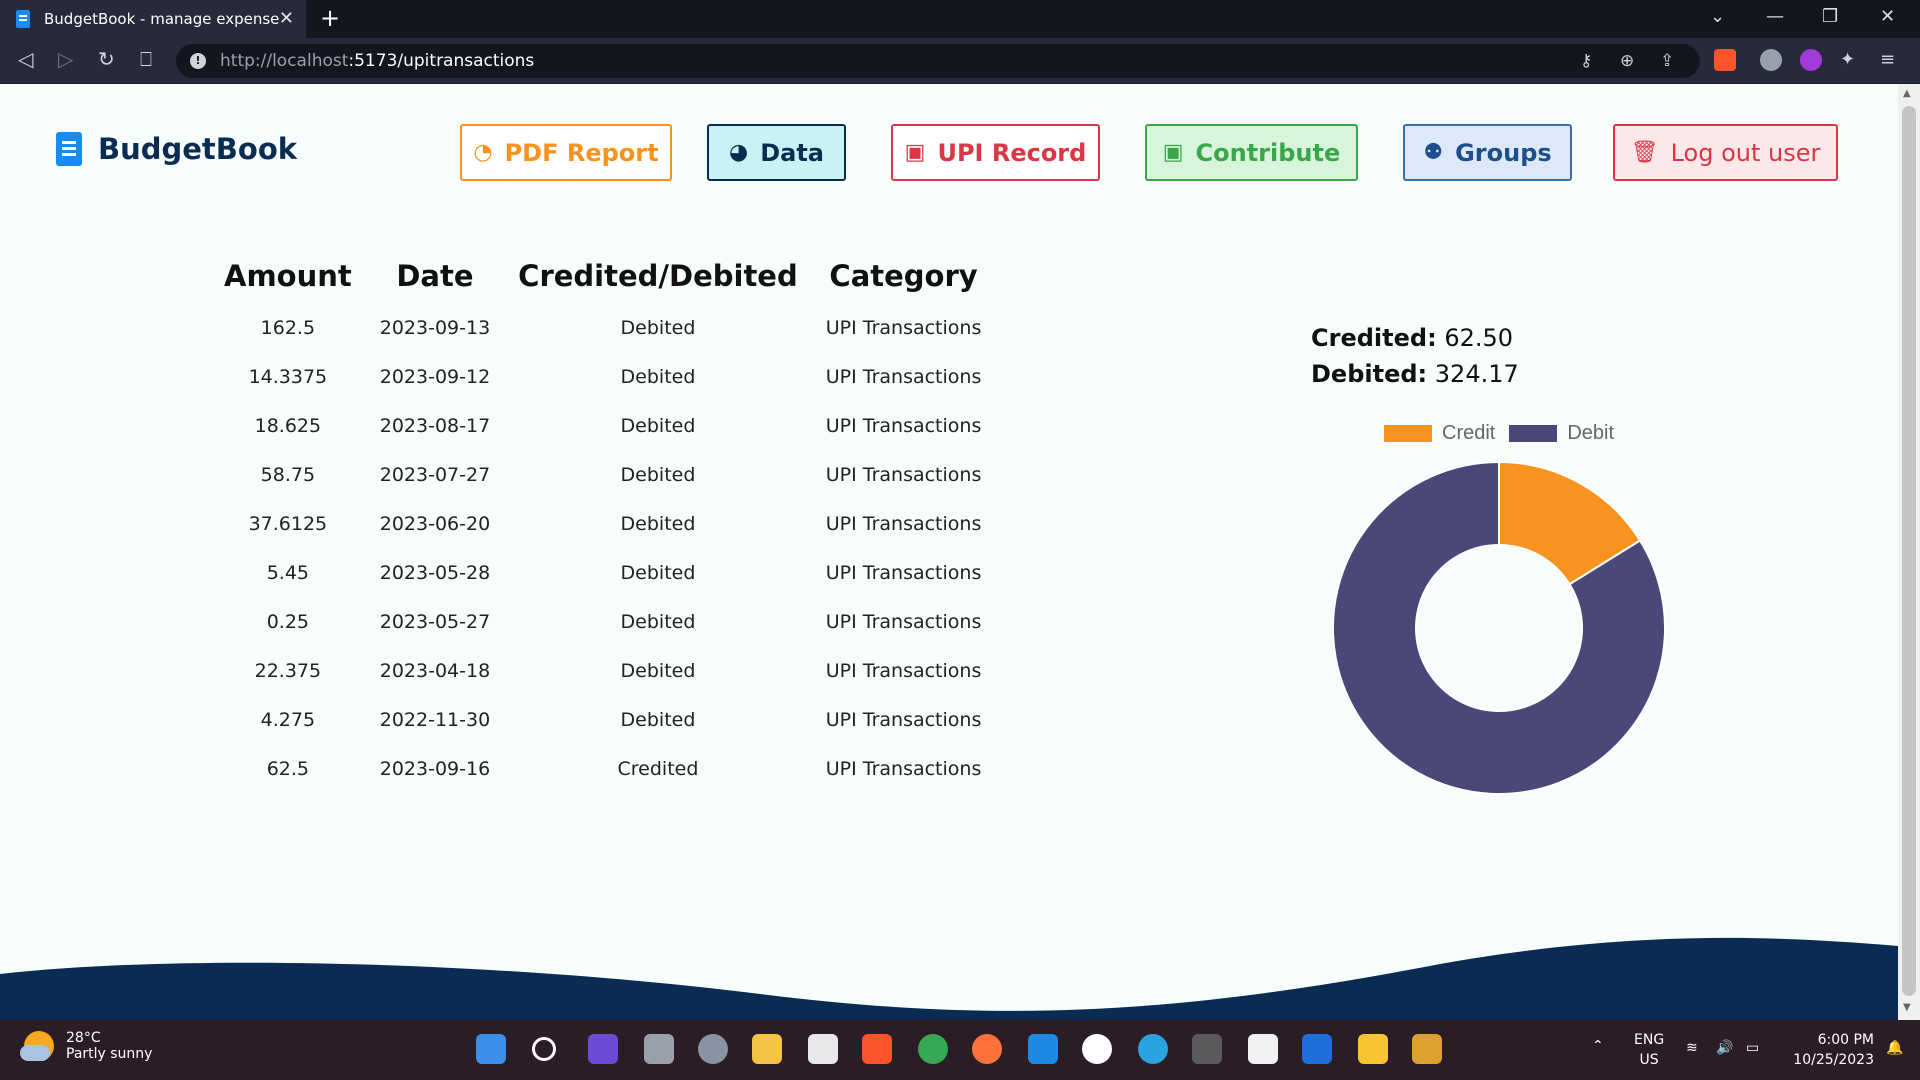  Describe the element at coordinates (960, 19) in the screenshot. I see `browser-tab-bar: BudgetBook - manage expenses ✕ + ⌄ — ❐ ✕` at that location.